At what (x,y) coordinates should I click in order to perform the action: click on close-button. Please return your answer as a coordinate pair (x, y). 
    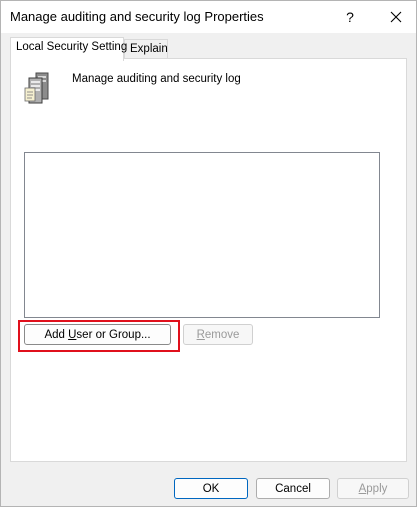
    Looking at the image, I should click on (396, 17).